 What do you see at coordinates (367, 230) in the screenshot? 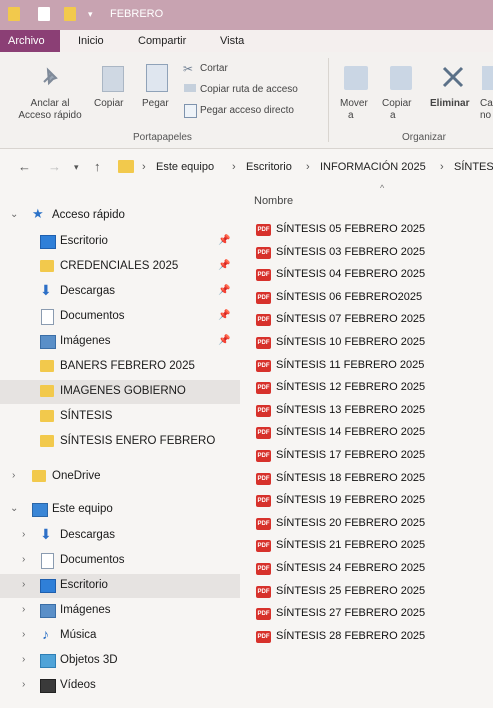
I see `file-row: PDF SÍNTESIS 05 FEBRERO 2025` at bounding box center [367, 230].